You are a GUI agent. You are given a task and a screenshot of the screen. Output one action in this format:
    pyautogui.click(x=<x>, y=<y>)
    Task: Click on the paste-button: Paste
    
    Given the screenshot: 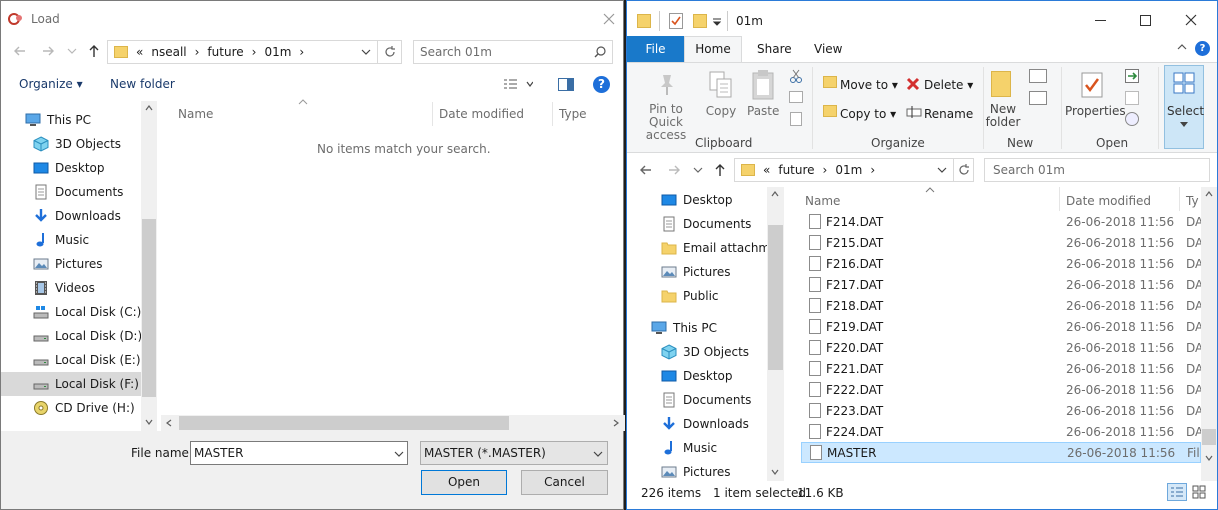 What is the action you would take?
    pyautogui.click(x=763, y=111)
    